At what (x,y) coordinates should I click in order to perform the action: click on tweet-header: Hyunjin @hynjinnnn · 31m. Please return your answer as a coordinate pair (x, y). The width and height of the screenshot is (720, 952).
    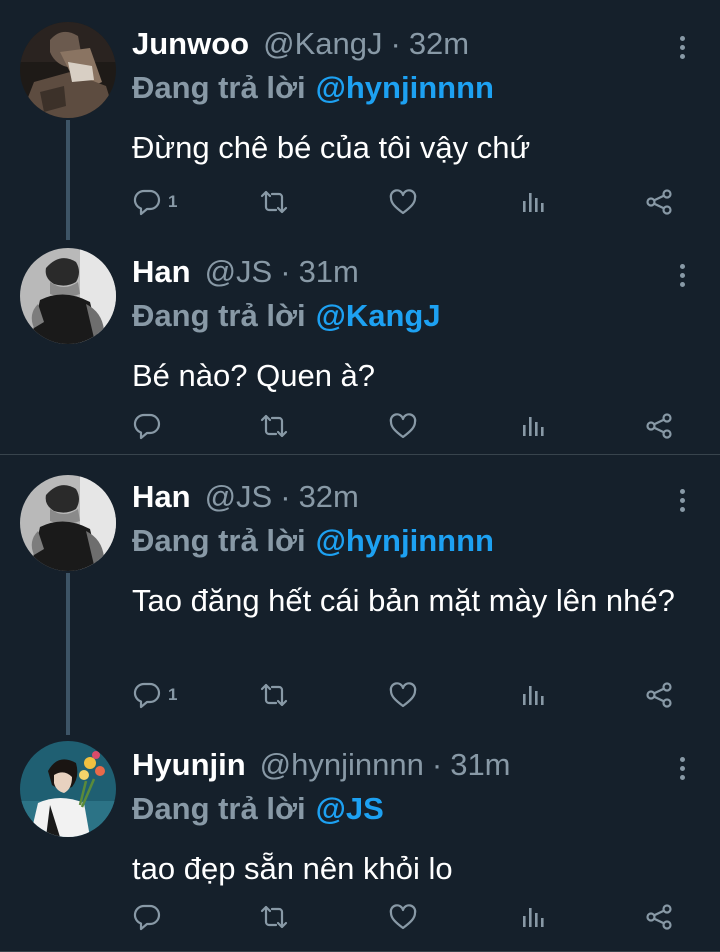
    Looking at the image, I should click on (321, 767).